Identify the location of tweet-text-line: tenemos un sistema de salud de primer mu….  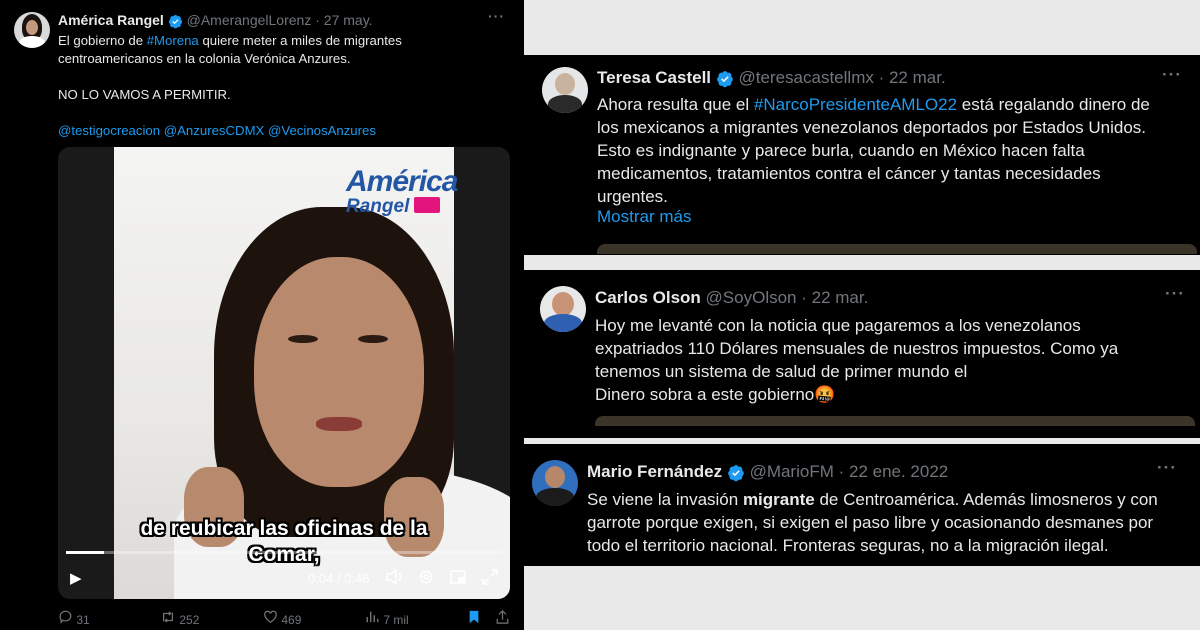
(781, 371).